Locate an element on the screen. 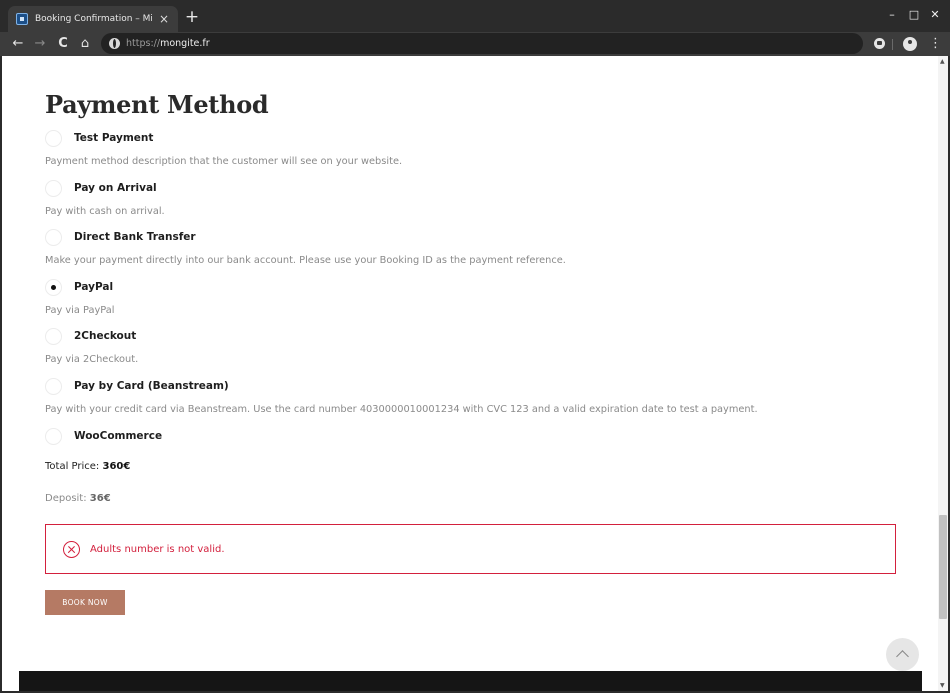 This screenshot has height=693, width=950. scroll-down-arrow-icon: ▼ is located at coordinates (942, 685).